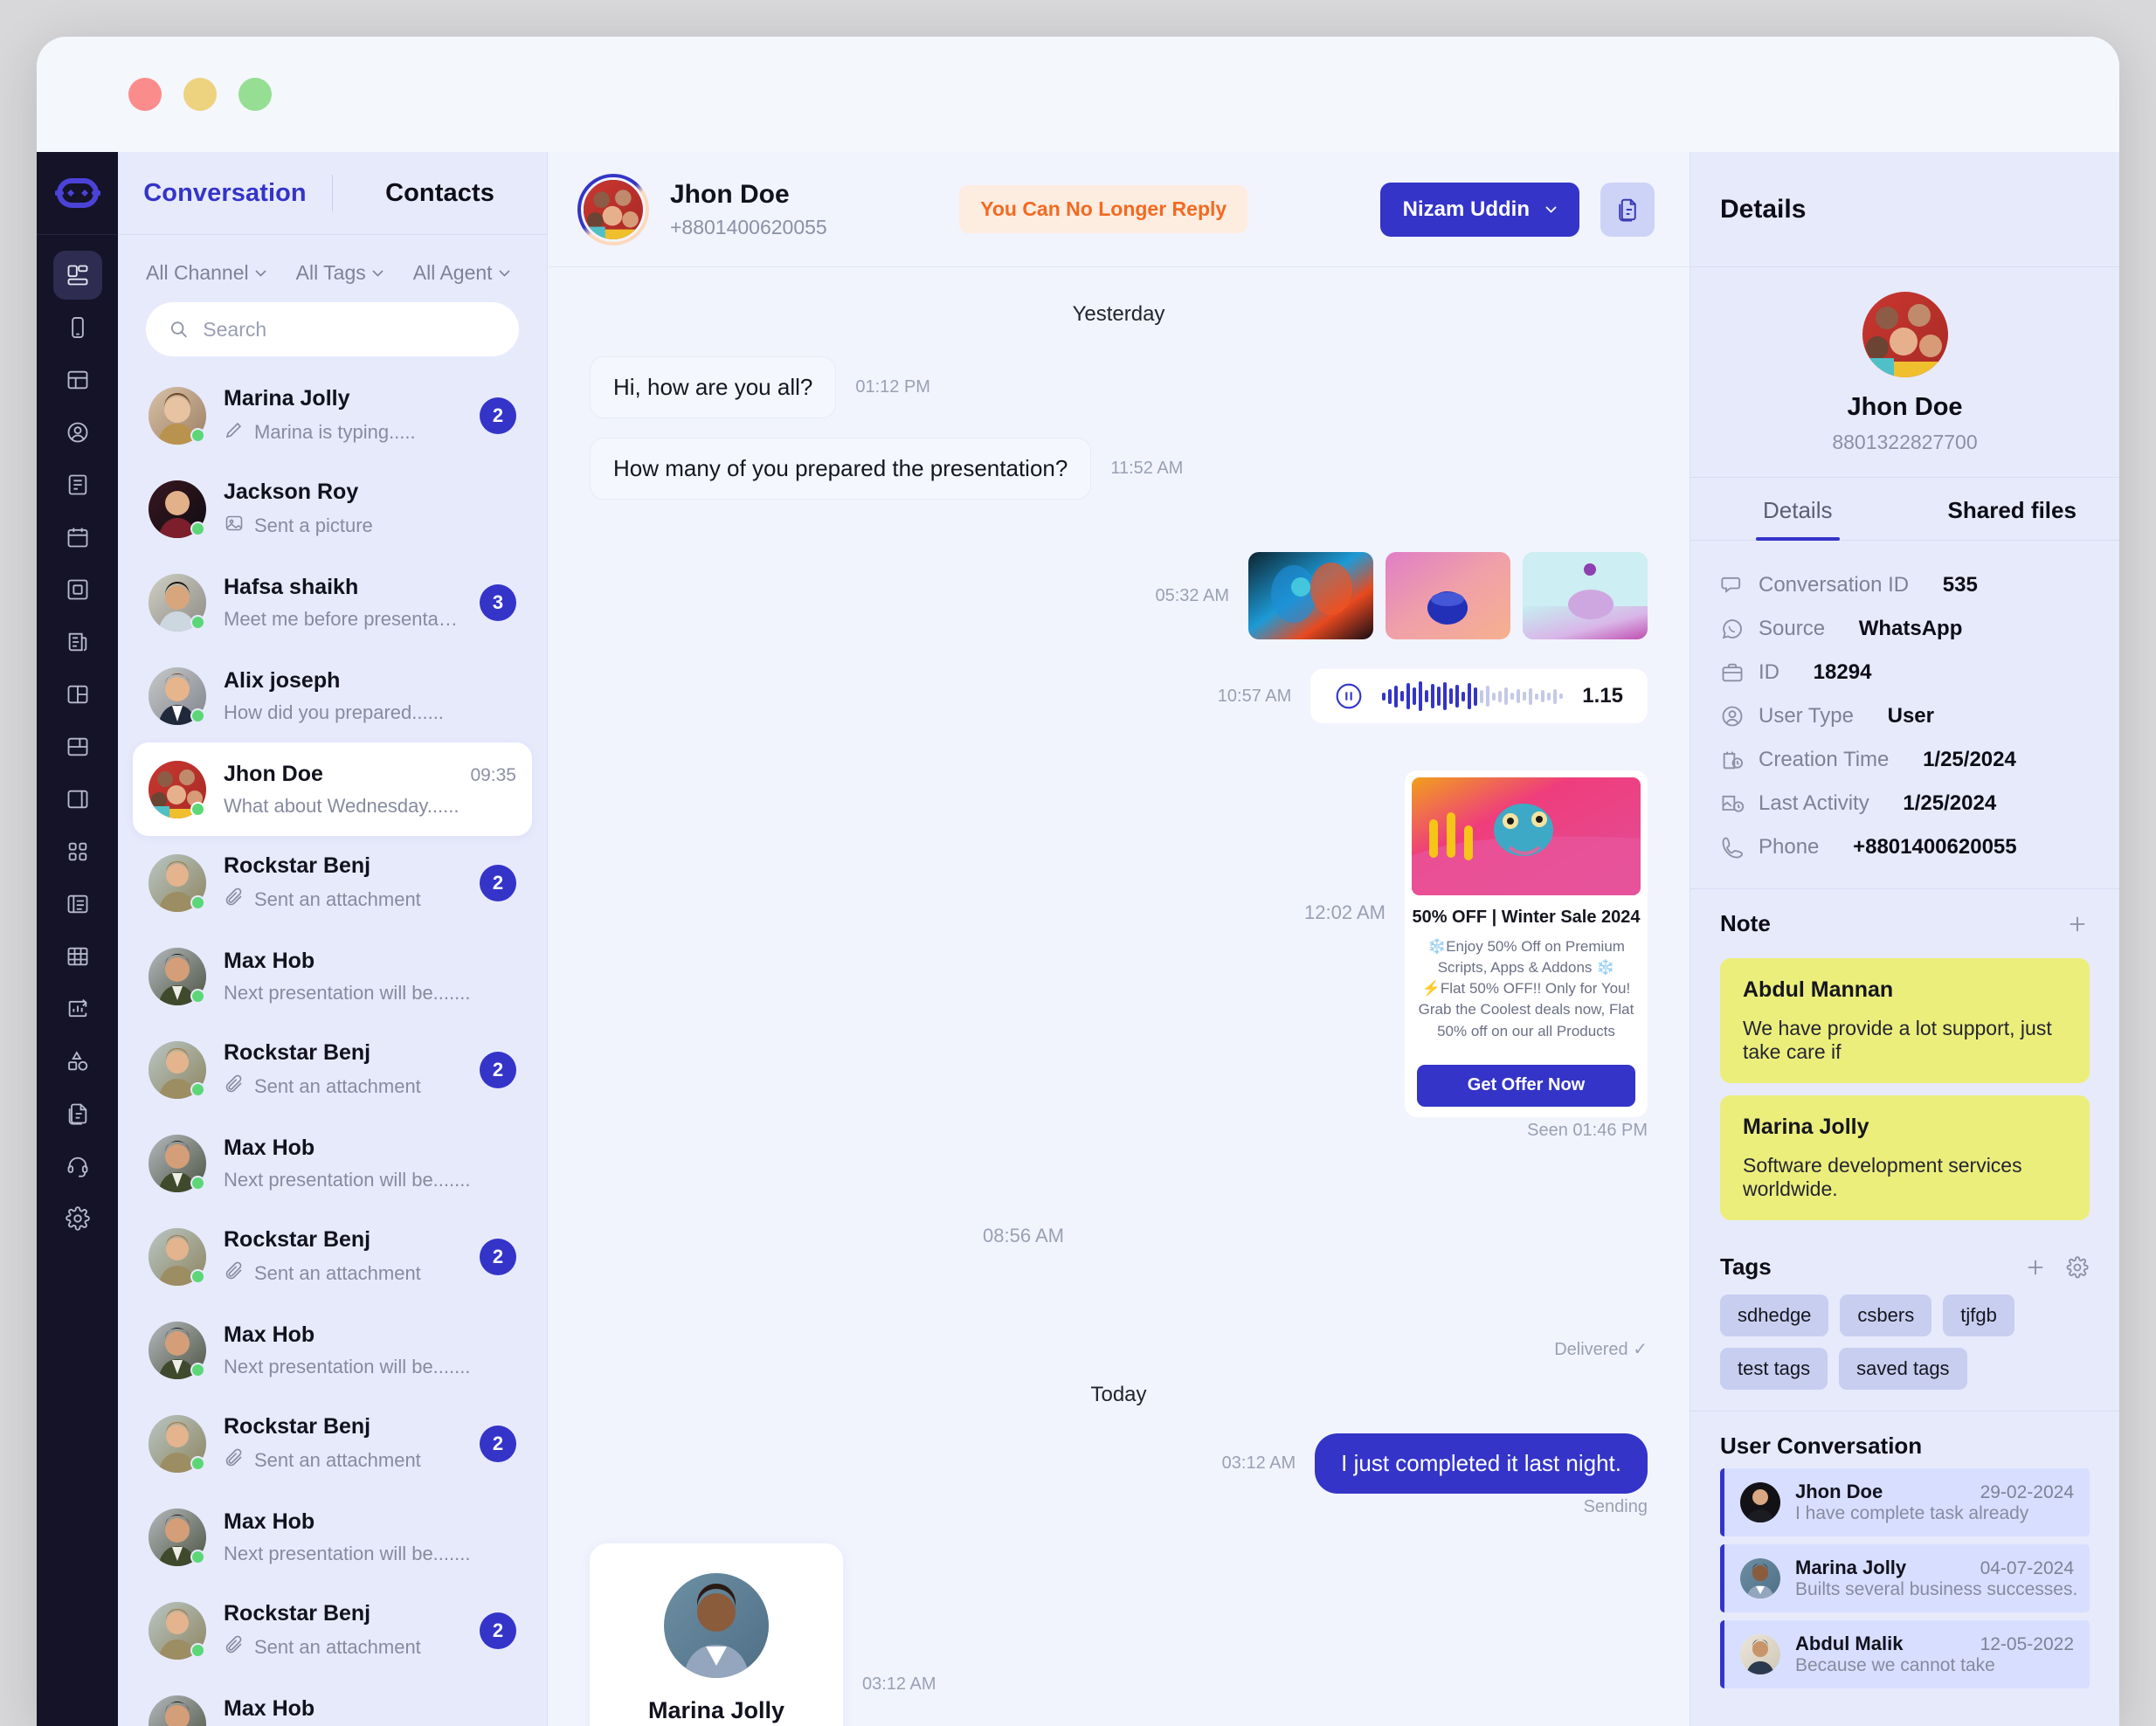  What do you see at coordinates (1119, 595) in the screenshot?
I see `message-row-images: 05:32 AM` at bounding box center [1119, 595].